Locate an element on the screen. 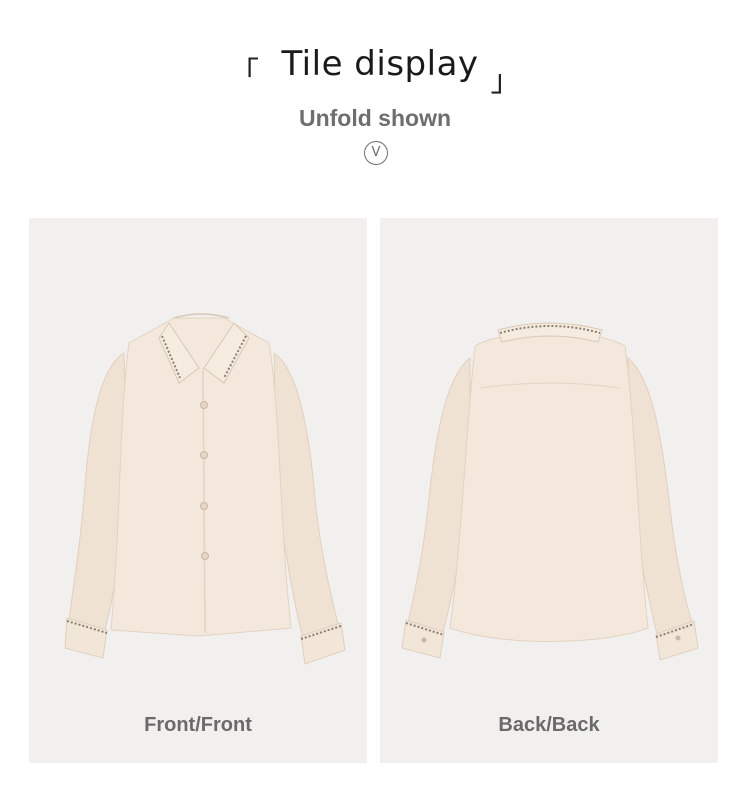 The image size is (750, 799). back-caption: Back/Back is located at coordinates (549, 725).